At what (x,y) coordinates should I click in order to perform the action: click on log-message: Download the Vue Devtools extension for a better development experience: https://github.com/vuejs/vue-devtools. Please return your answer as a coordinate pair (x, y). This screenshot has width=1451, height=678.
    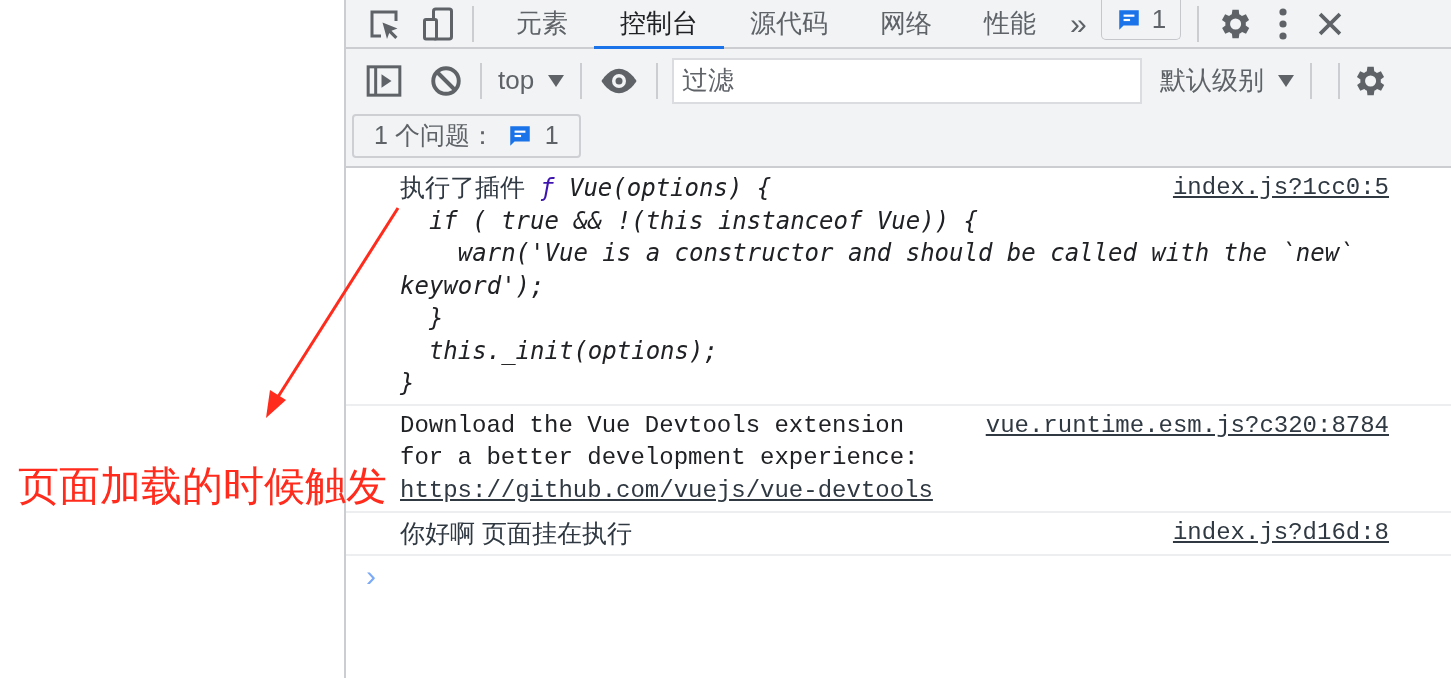
    Looking at the image, I should click on (667, 458).